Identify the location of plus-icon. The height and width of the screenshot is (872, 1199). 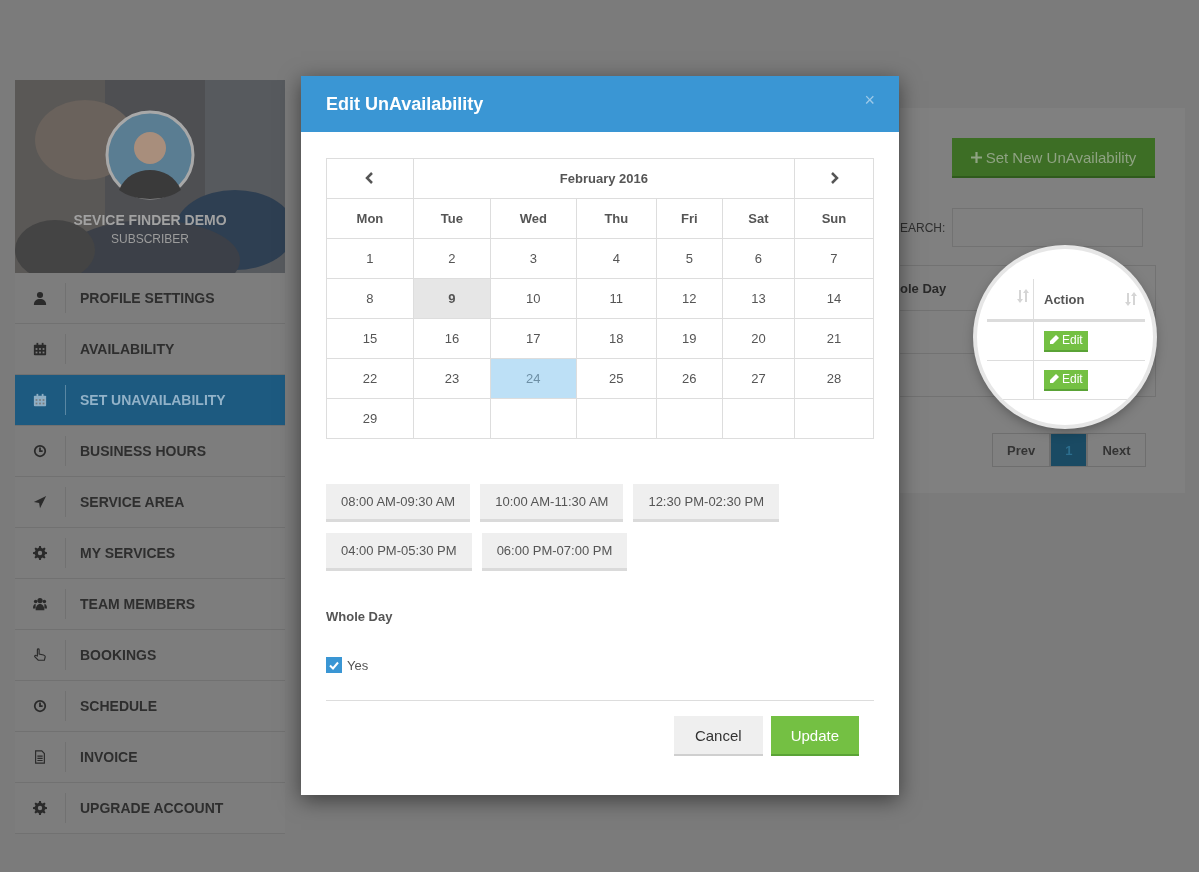
(976, 157).